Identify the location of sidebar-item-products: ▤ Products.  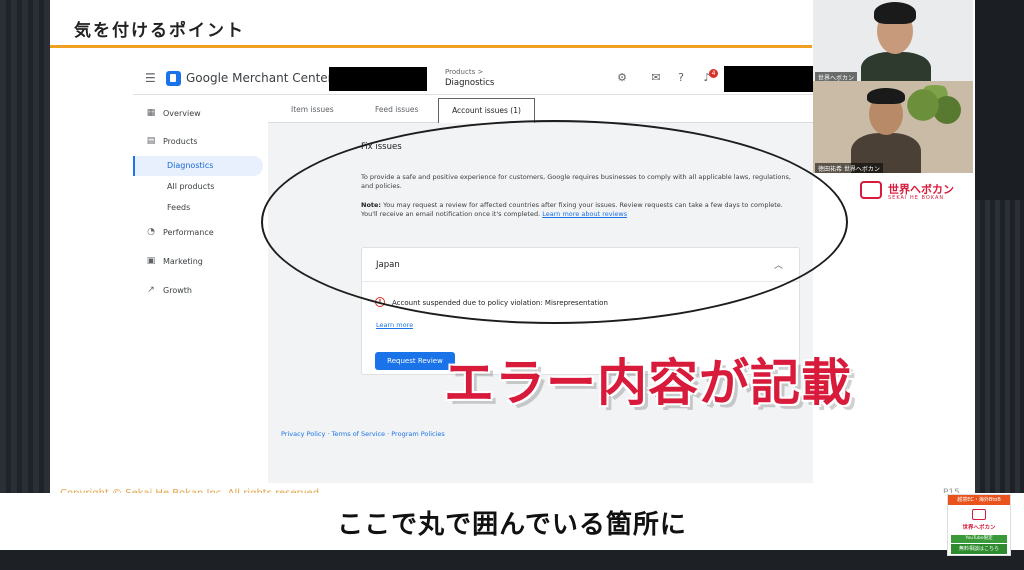
(198, 142).